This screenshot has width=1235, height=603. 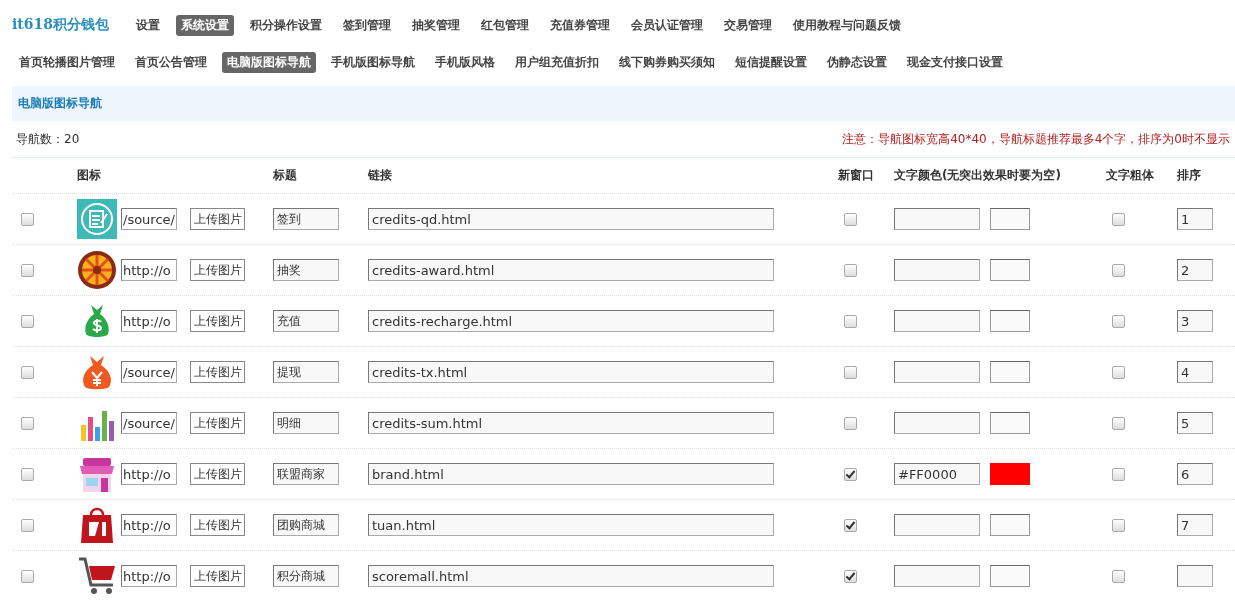 I want to click on link-field: credits-tx.html, so click(x=571, y=372).